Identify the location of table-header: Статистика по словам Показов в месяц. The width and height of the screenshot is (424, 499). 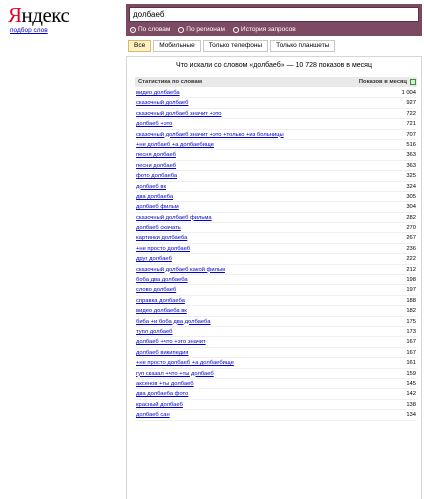
(276, 82).